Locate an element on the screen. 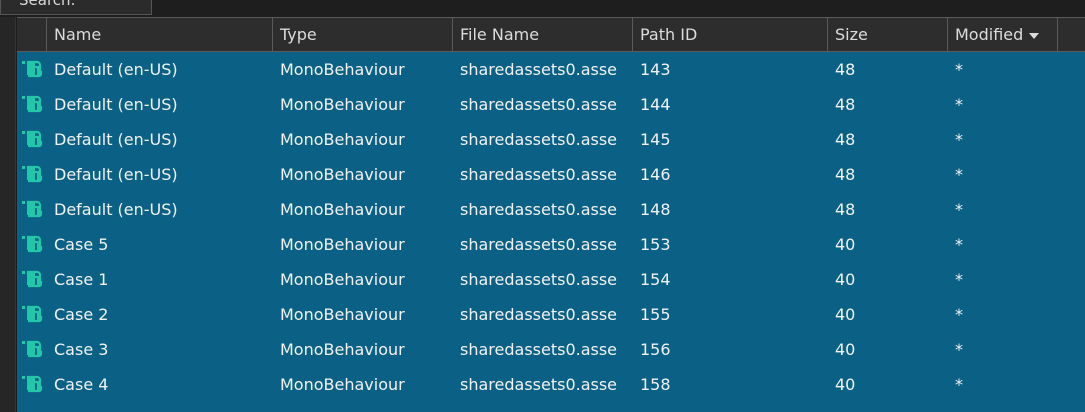 The image size is (1085, 412). cell-path-id: 155 is located at coordinates (655, 314).